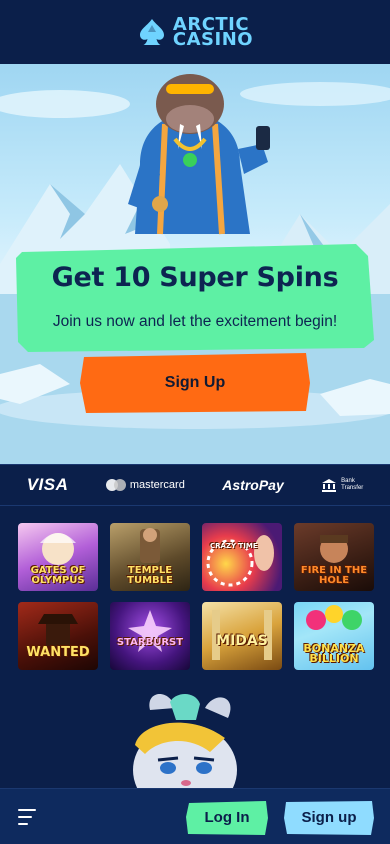 This screenshot has width=390, height=844. I want to click on bottom-navigation-bar: Log In Sign up, so click(195, 816).